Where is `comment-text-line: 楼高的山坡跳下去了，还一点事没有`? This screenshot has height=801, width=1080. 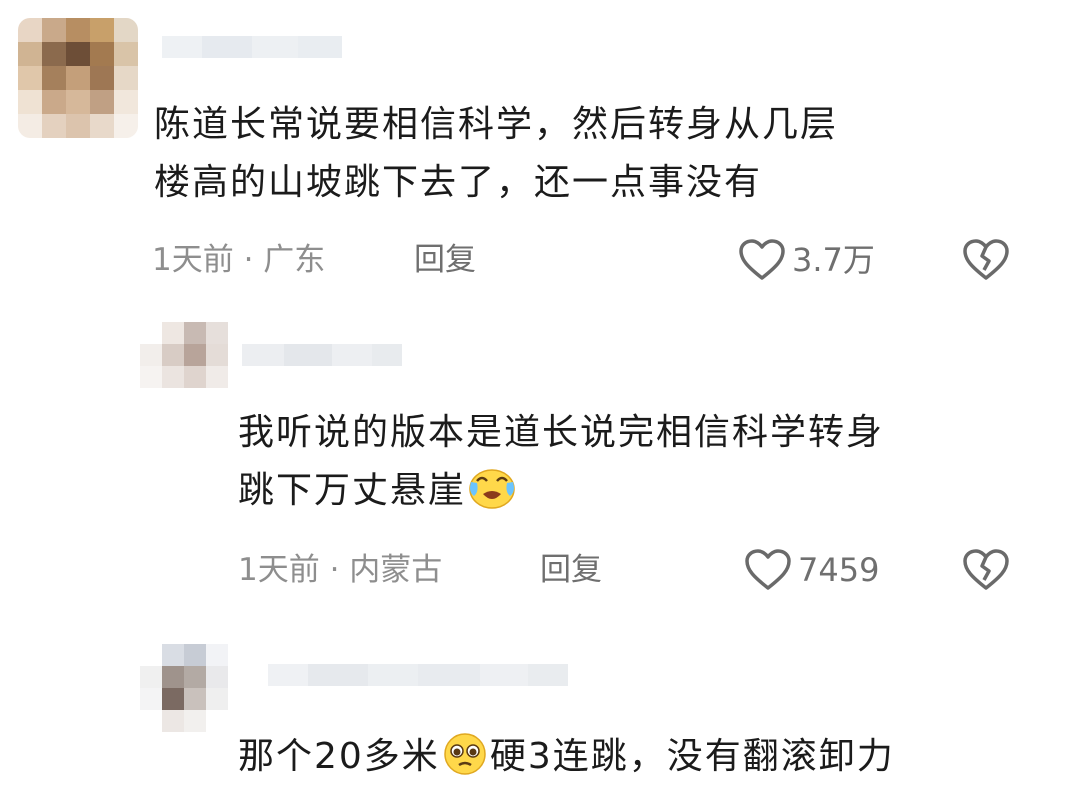 comment-text-line: 楼高的山坡跳下去了，还一点事没有 is located at coordinates (458, 182).